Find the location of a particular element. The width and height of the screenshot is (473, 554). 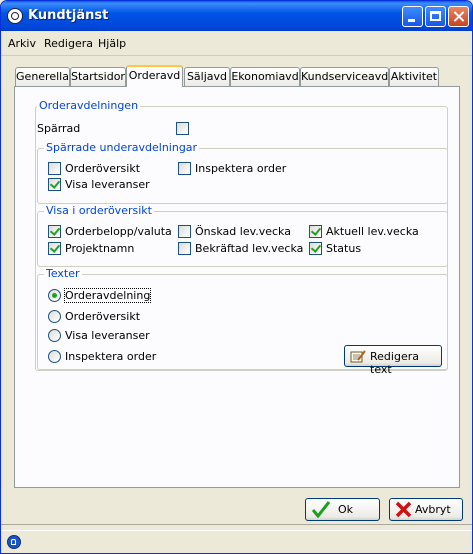

inspektera-checkbox is located at coordinates (184, 168).